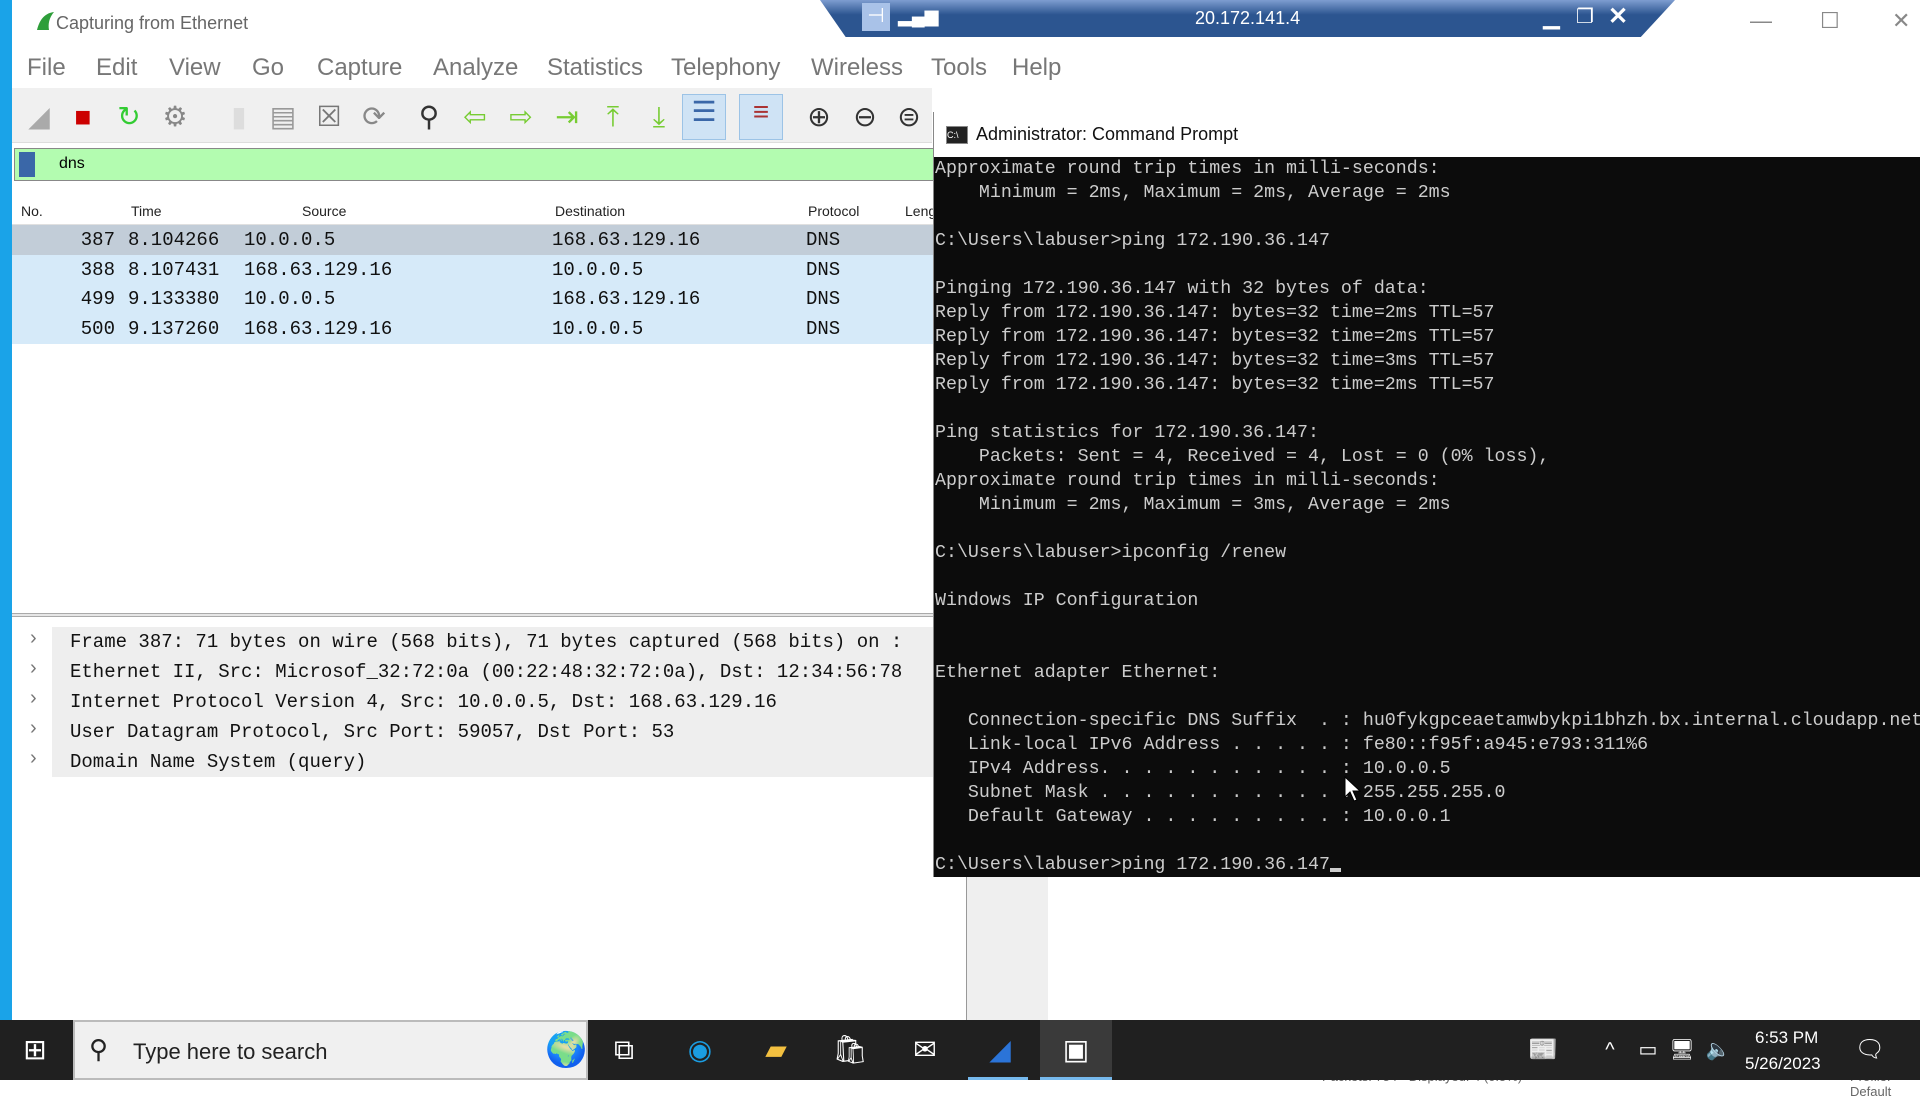 The width and height of the screenshot is (1920, 1099). What do you see at coordinates (1427, 673) in the screenshot?
I see `cmd-line: Ethernet adapter Ethernet:` at bounding box center [1427, 673].